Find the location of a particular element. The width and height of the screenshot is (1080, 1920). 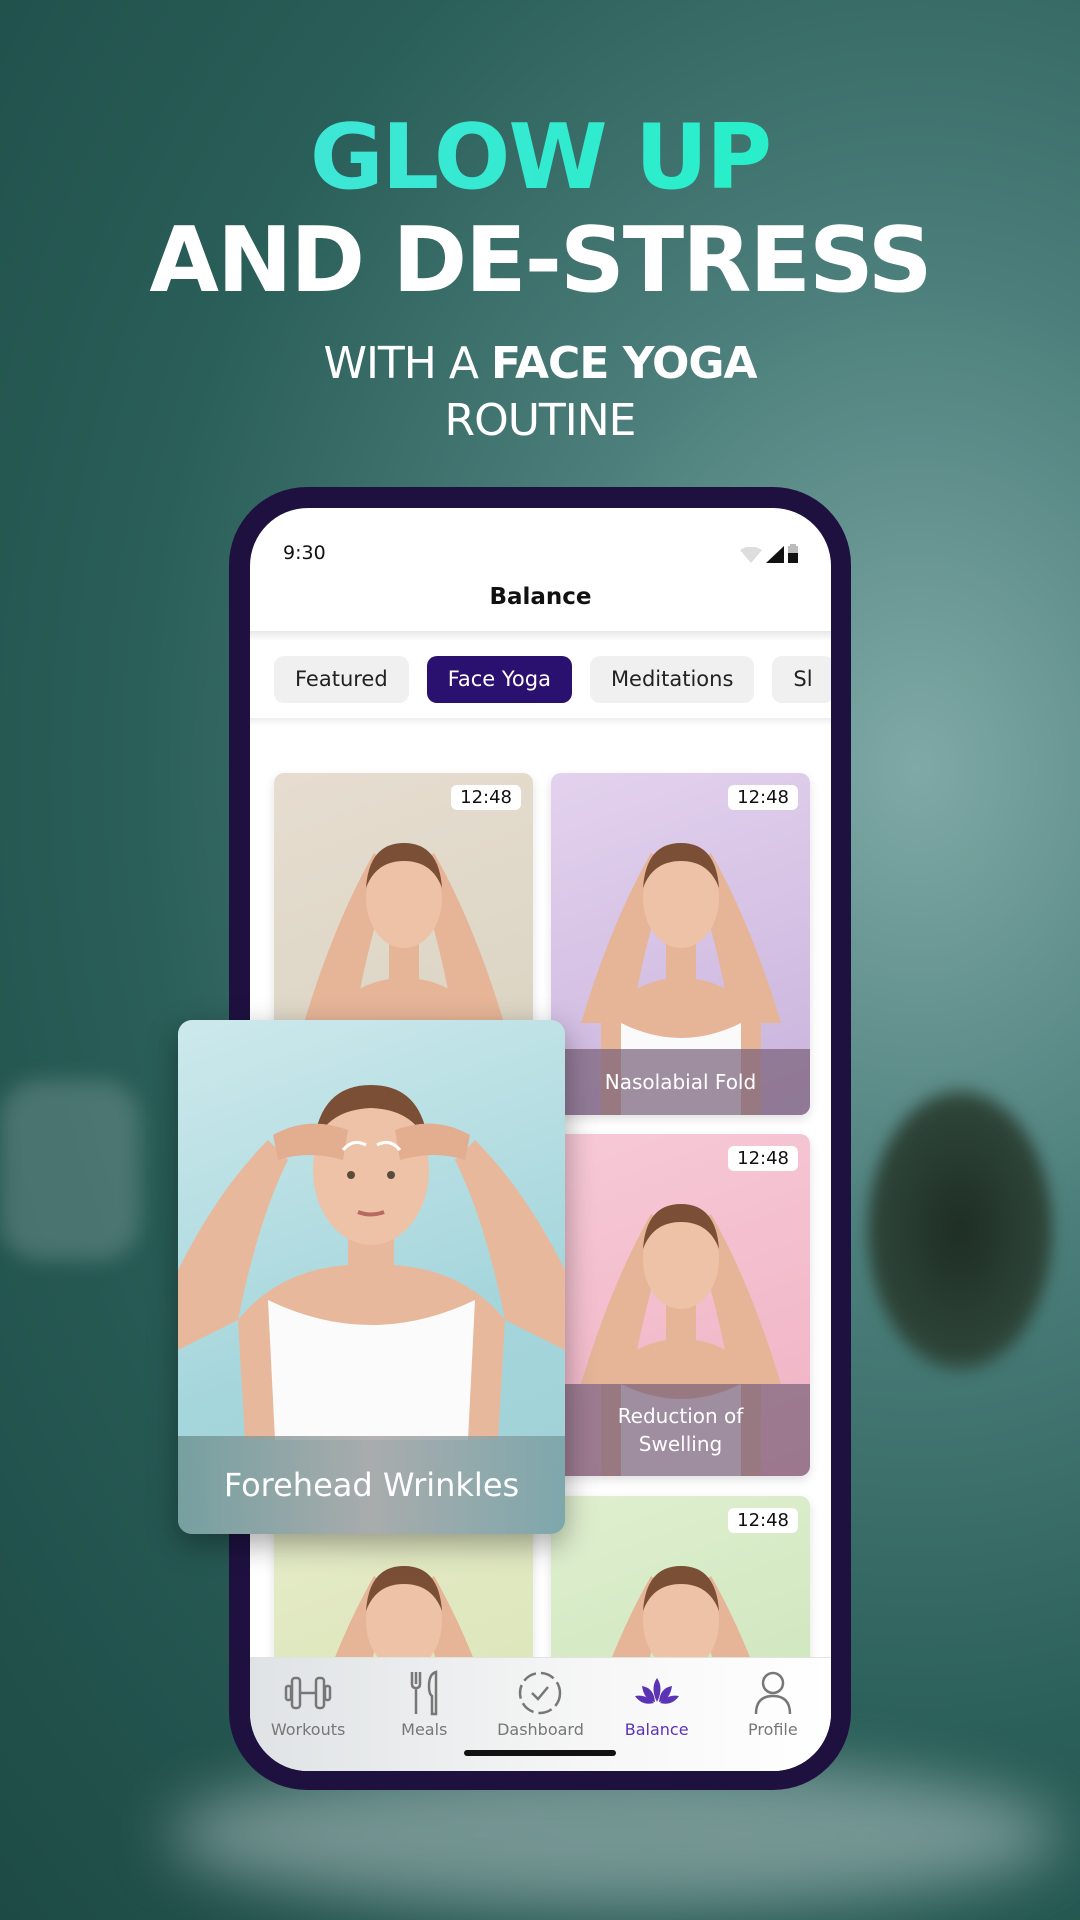

nav-balance: Balance is located at coordinates (657, 1720).